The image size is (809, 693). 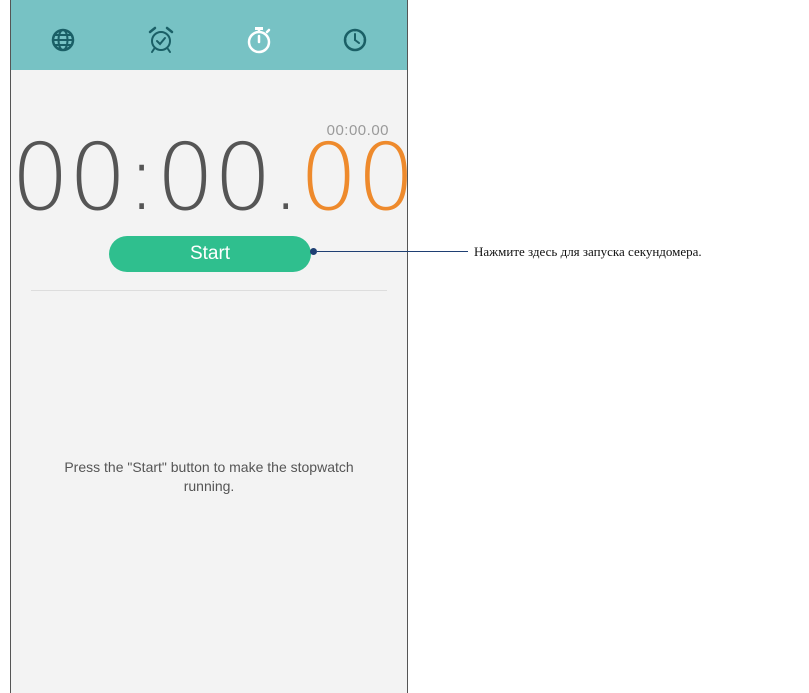 I want to click on globe-icon, so click(x=63, y=40).